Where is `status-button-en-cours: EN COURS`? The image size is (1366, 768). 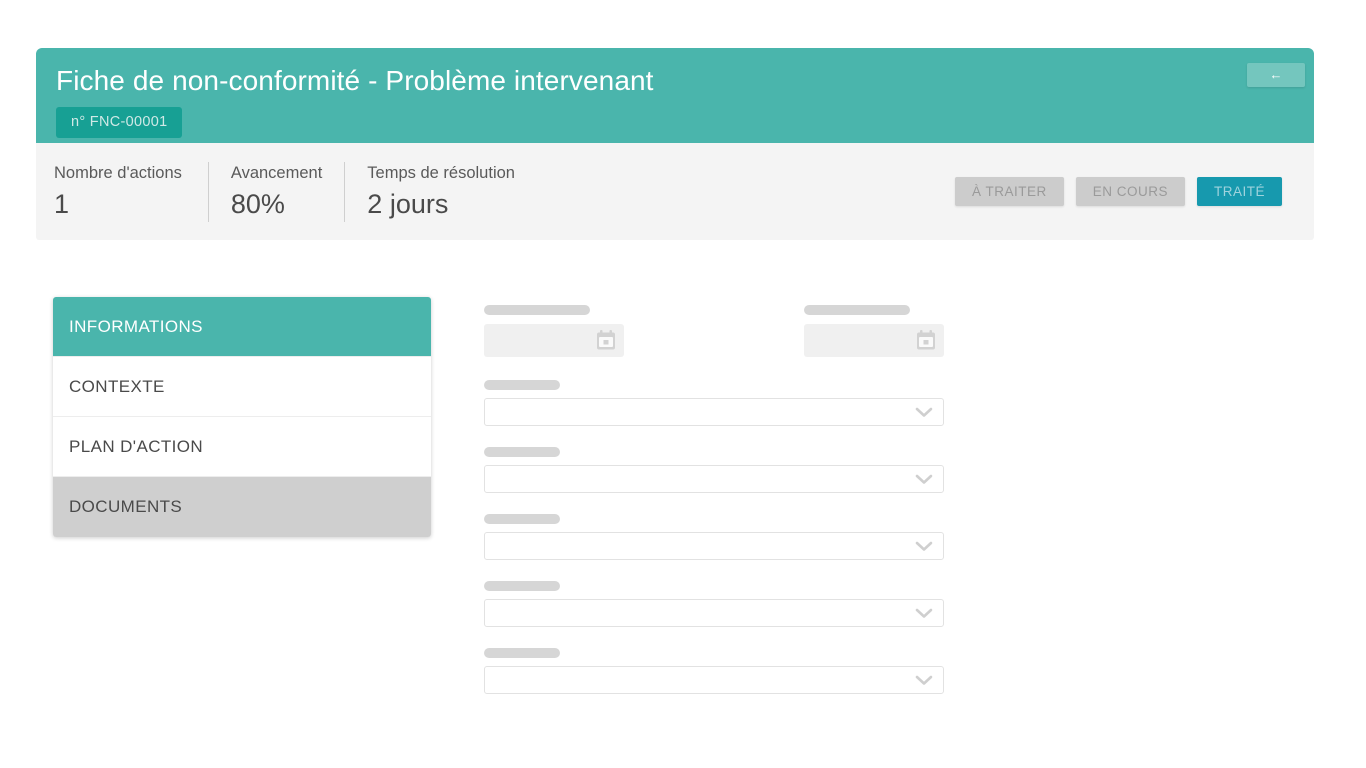
status-button-en-cours: EN COURS is located at coordinates (1130, 191).